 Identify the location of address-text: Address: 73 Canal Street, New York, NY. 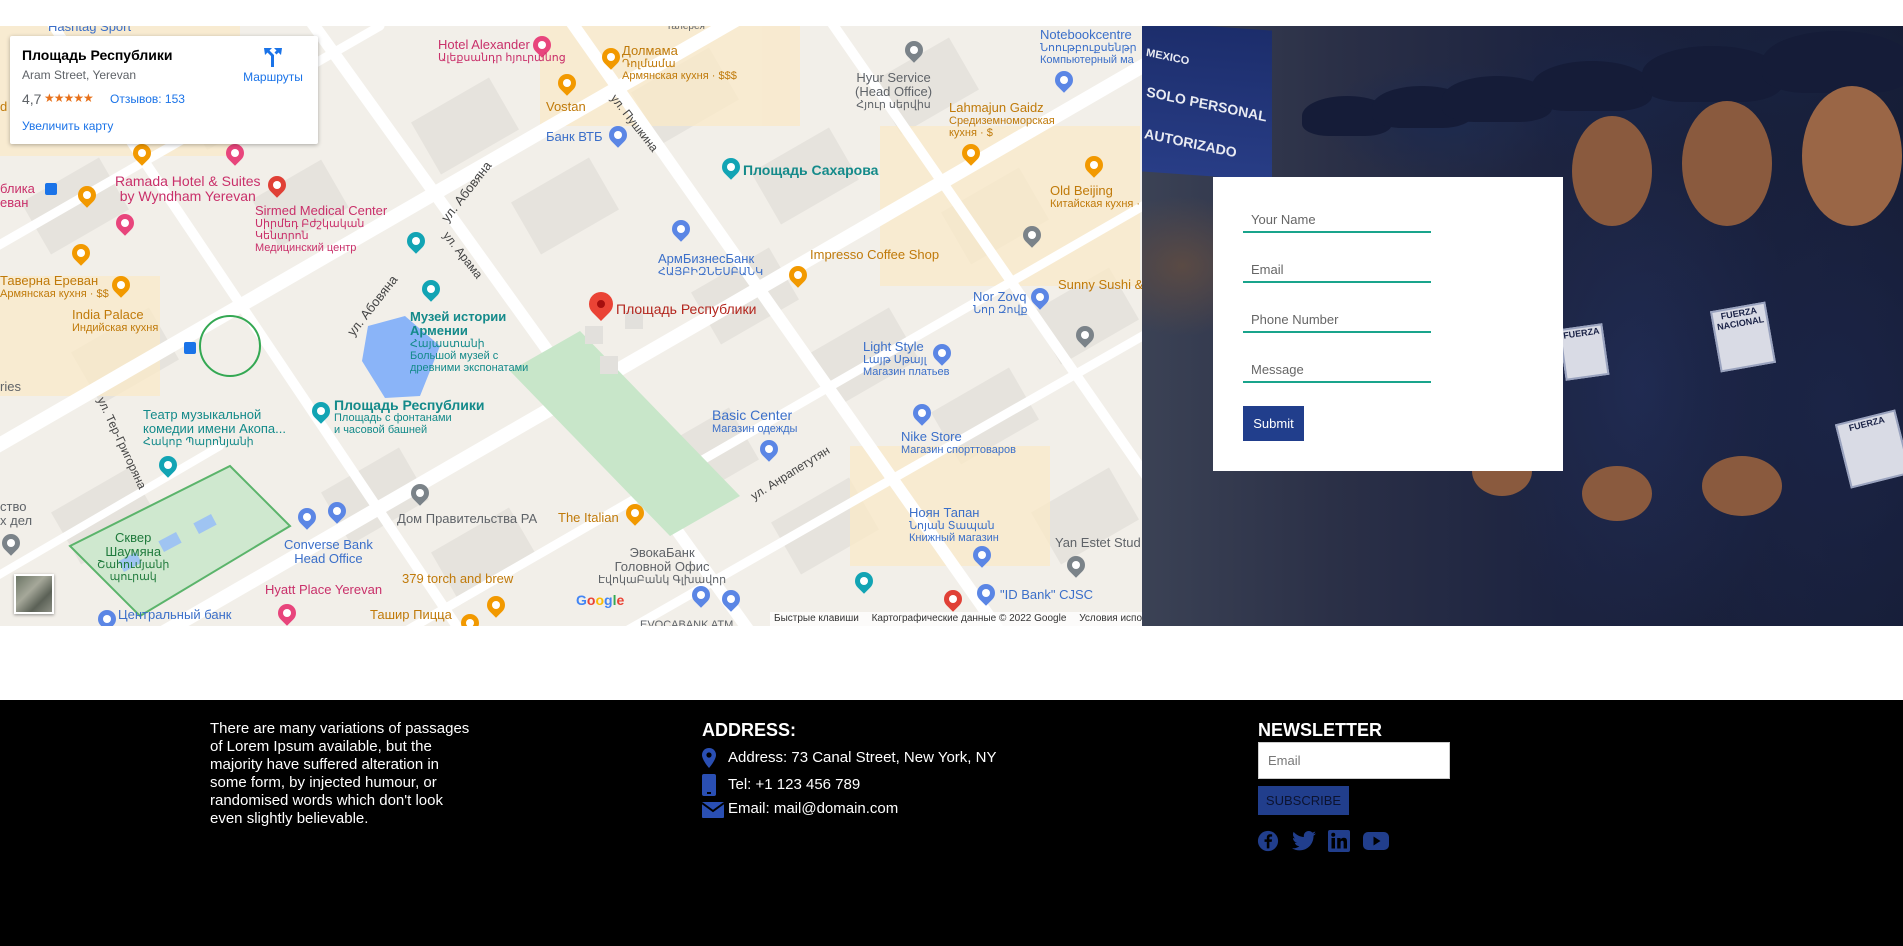
(862, 757).